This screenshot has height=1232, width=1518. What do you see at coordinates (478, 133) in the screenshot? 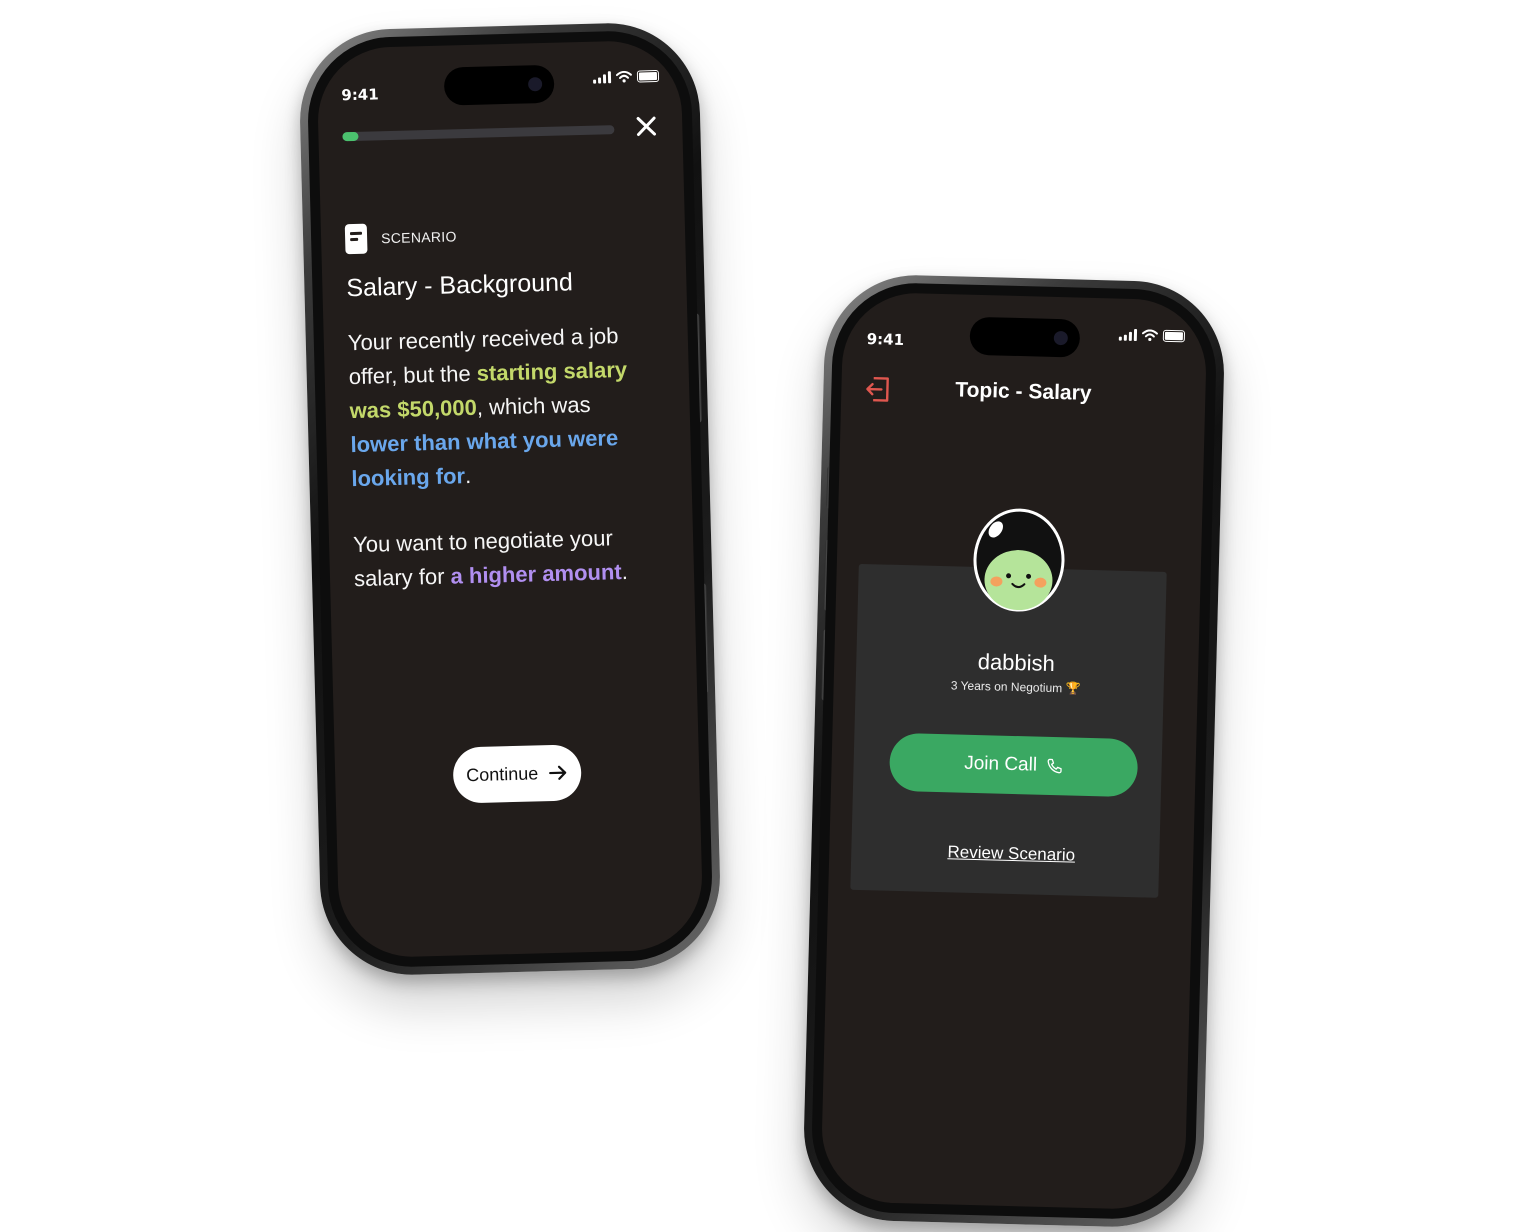
I see `progress-bar` at bounding box center [478, 133].